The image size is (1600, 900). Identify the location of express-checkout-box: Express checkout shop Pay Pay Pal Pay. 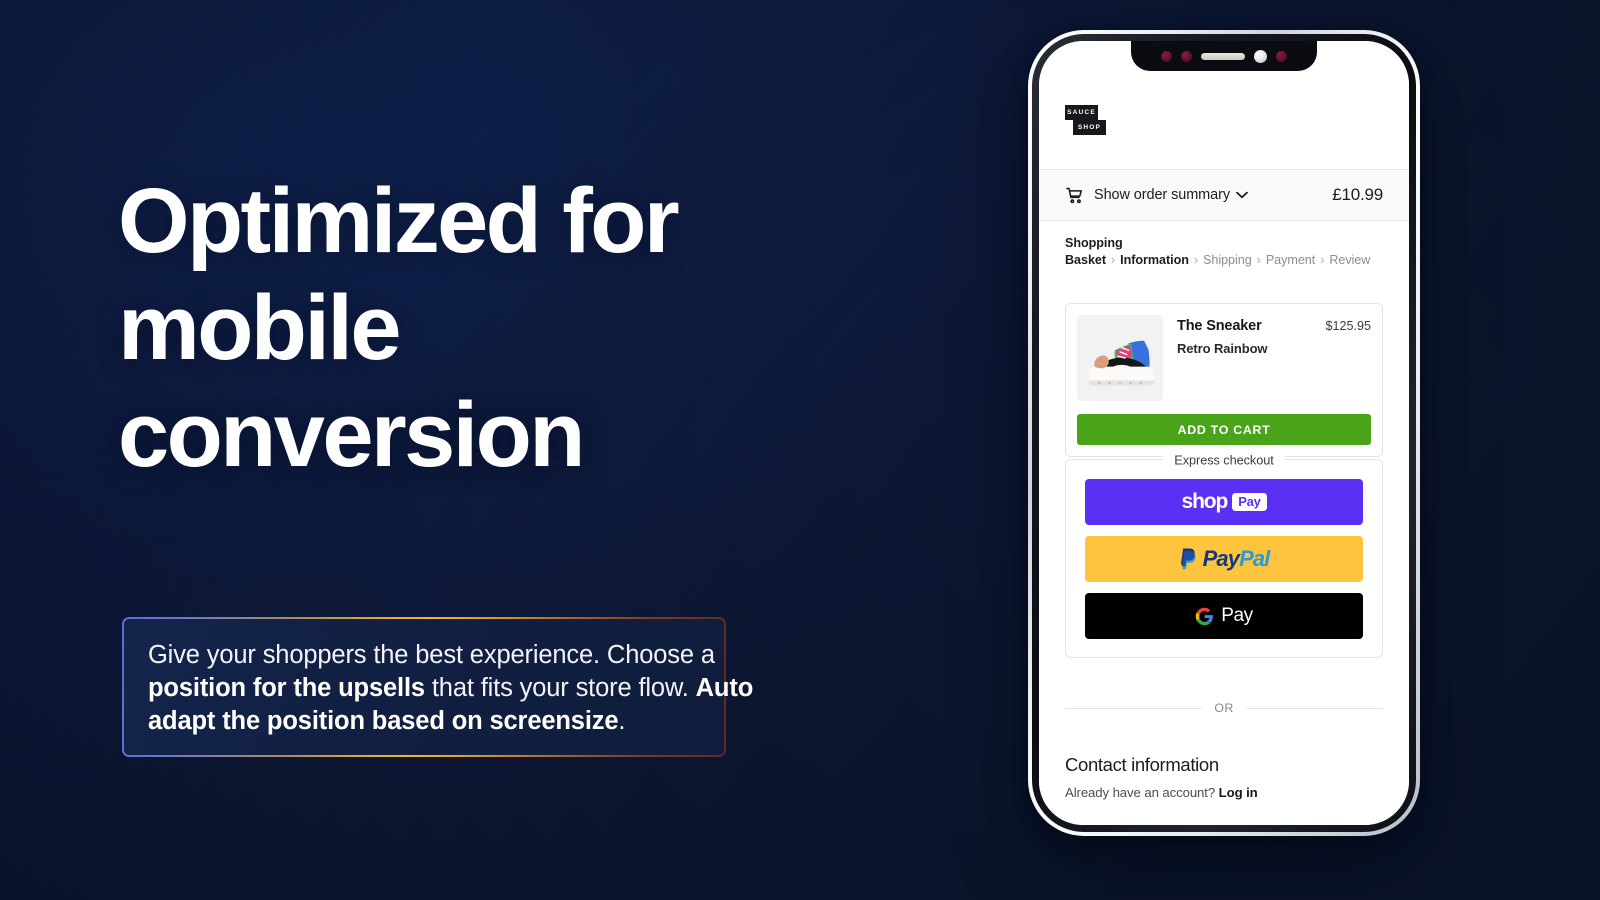
(1224, 555).